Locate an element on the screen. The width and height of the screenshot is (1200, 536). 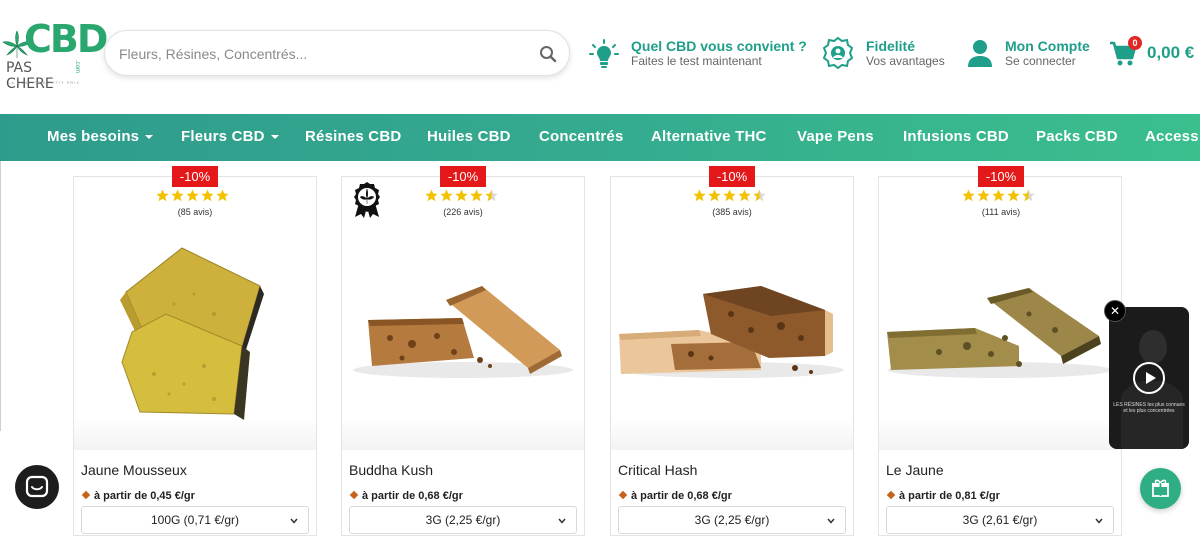
nav-item-accessoires: Access is located at coordinates (1172, 136).